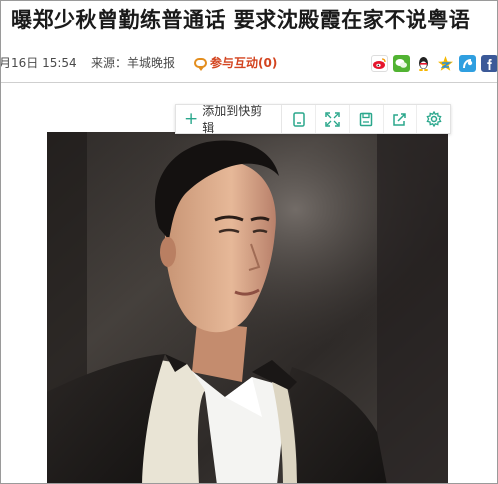  I want to click on share-out-icon, so click(400, 119).